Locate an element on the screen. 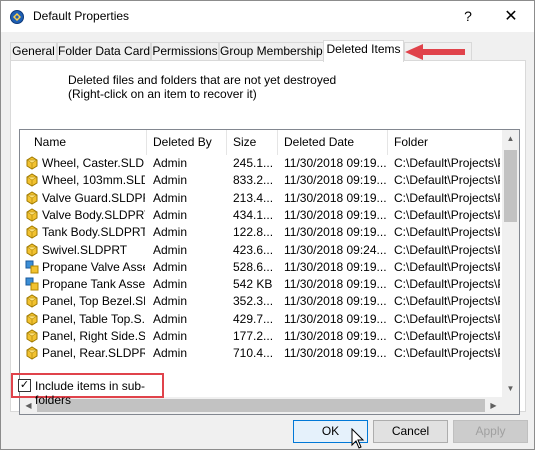 The image size is (535, 450). list-header: Name Deleted By Size Deleted Date Folder is located at coordinates (261, 142).